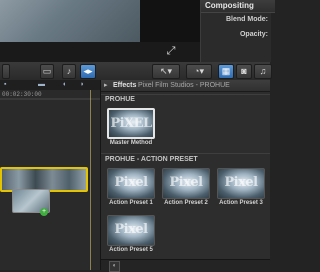  I want to click on playhead, so click(90, 180).